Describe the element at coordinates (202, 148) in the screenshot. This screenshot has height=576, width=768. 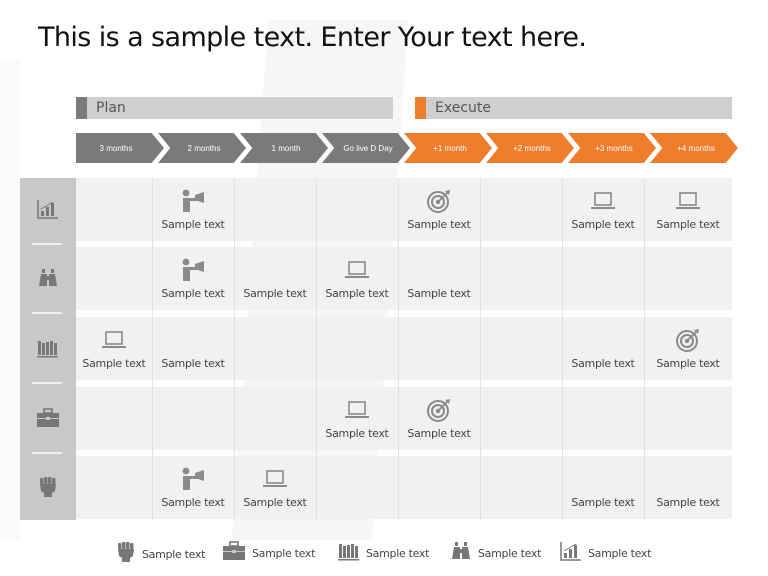
I see `timeline-step: 2 months` at that location.